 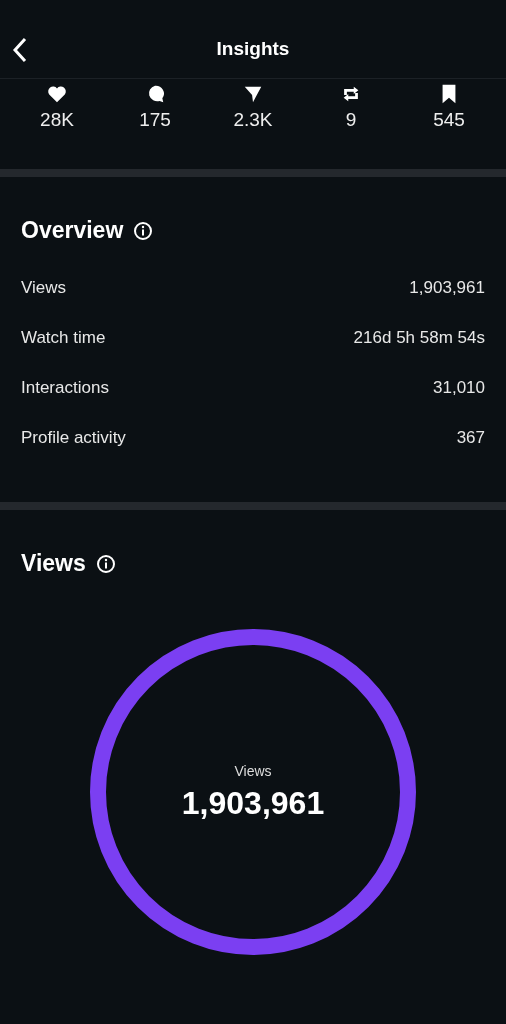 I want to click on metric-label: Watch time, so click(x=63, y=338).